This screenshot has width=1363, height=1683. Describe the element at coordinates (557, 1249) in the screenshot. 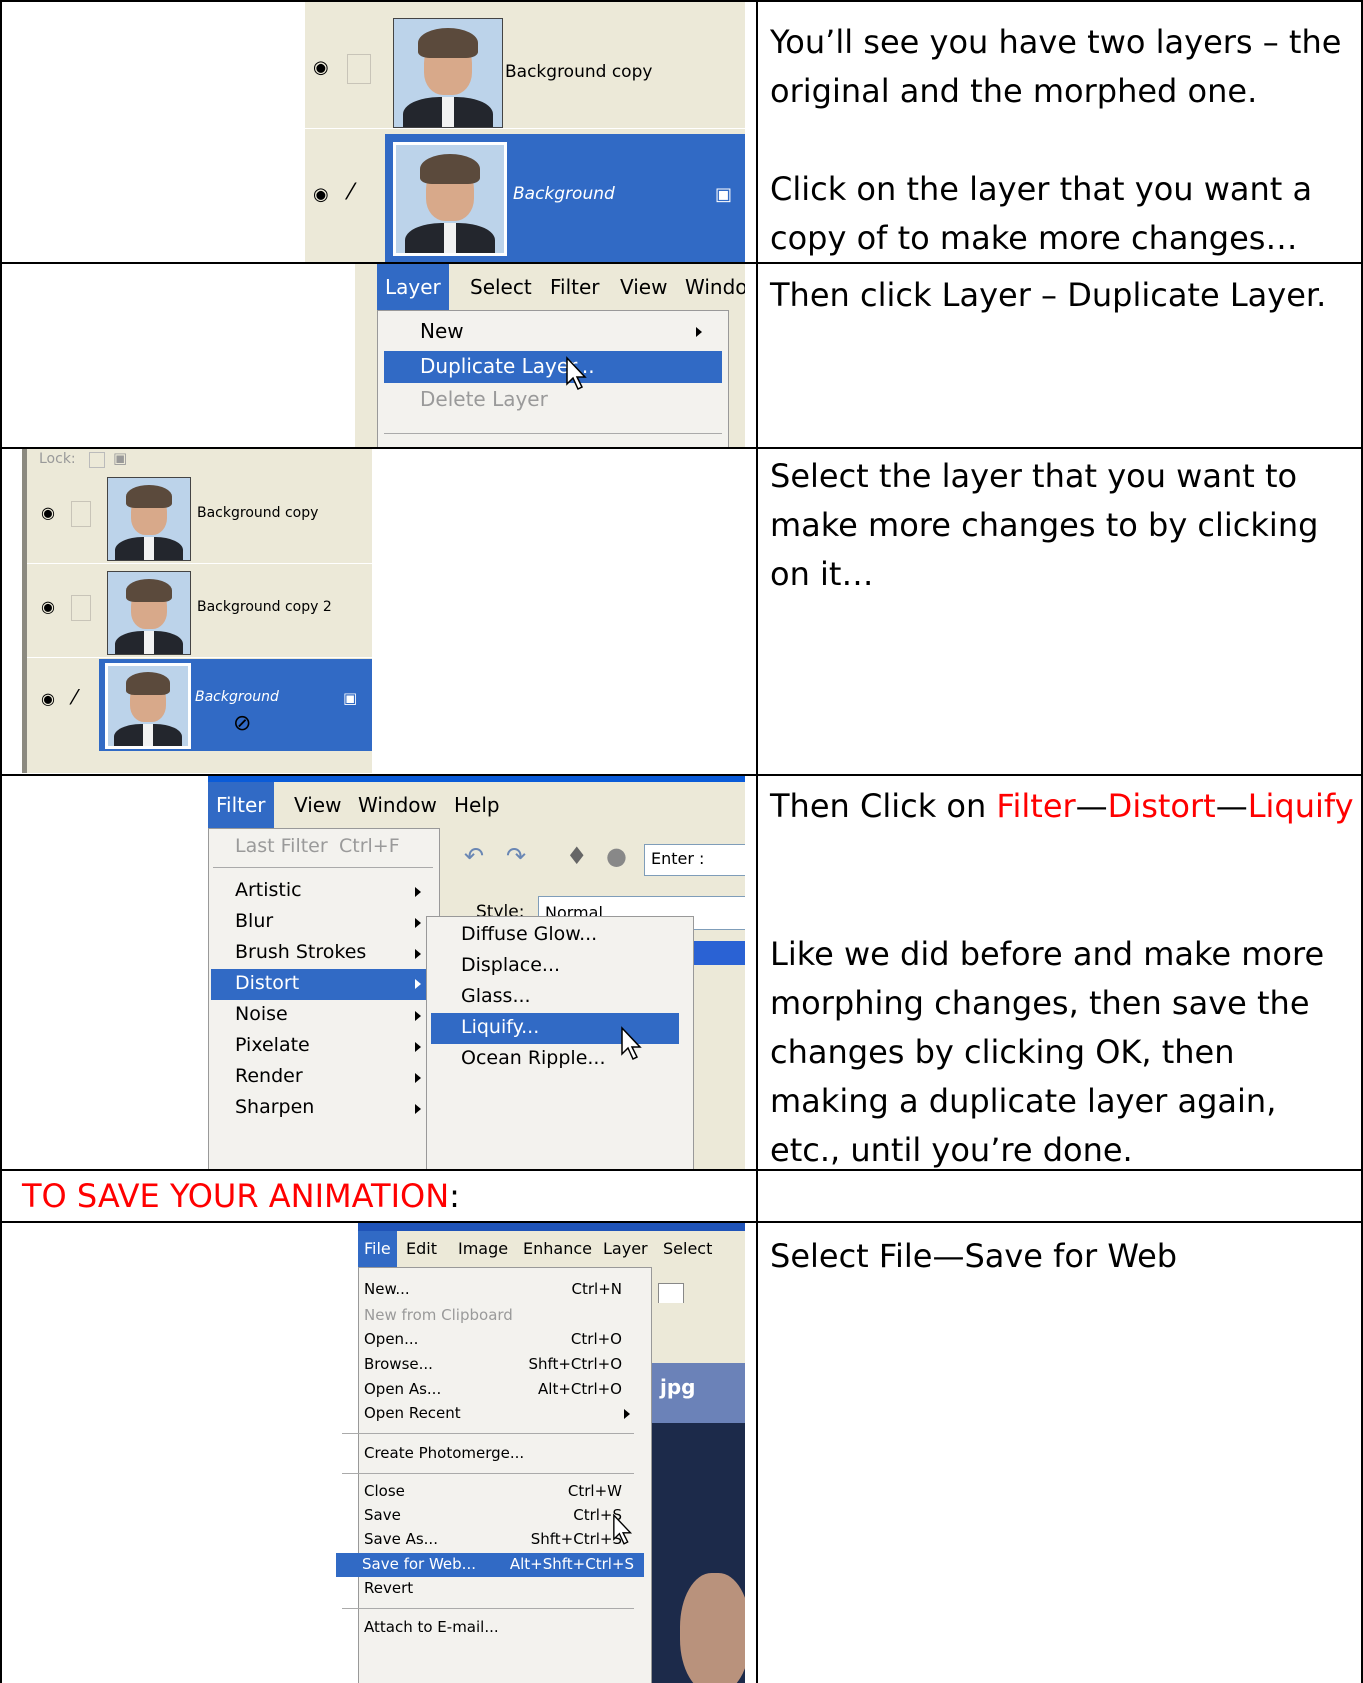

I see `menu-enhance: Enhance` at that location.